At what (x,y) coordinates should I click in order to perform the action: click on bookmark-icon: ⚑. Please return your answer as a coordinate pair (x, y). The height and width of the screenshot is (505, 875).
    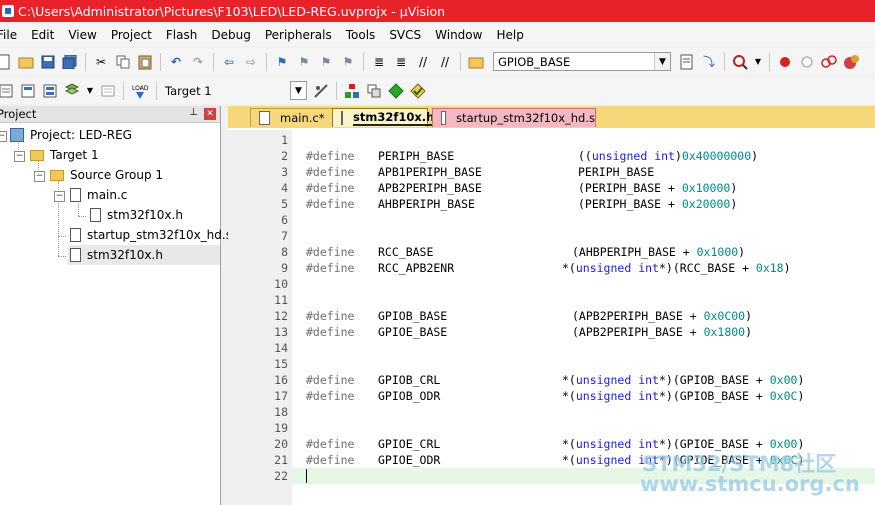
    Looking at the image, I should click on (282, 62).